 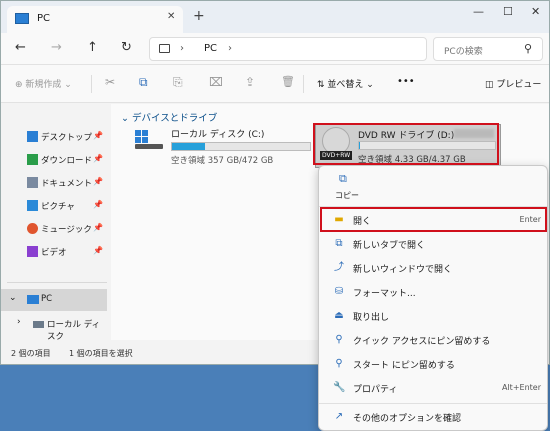 I want to click on menu-item-label: 新しいウィンドウで開く, so click(x=403, y=270).